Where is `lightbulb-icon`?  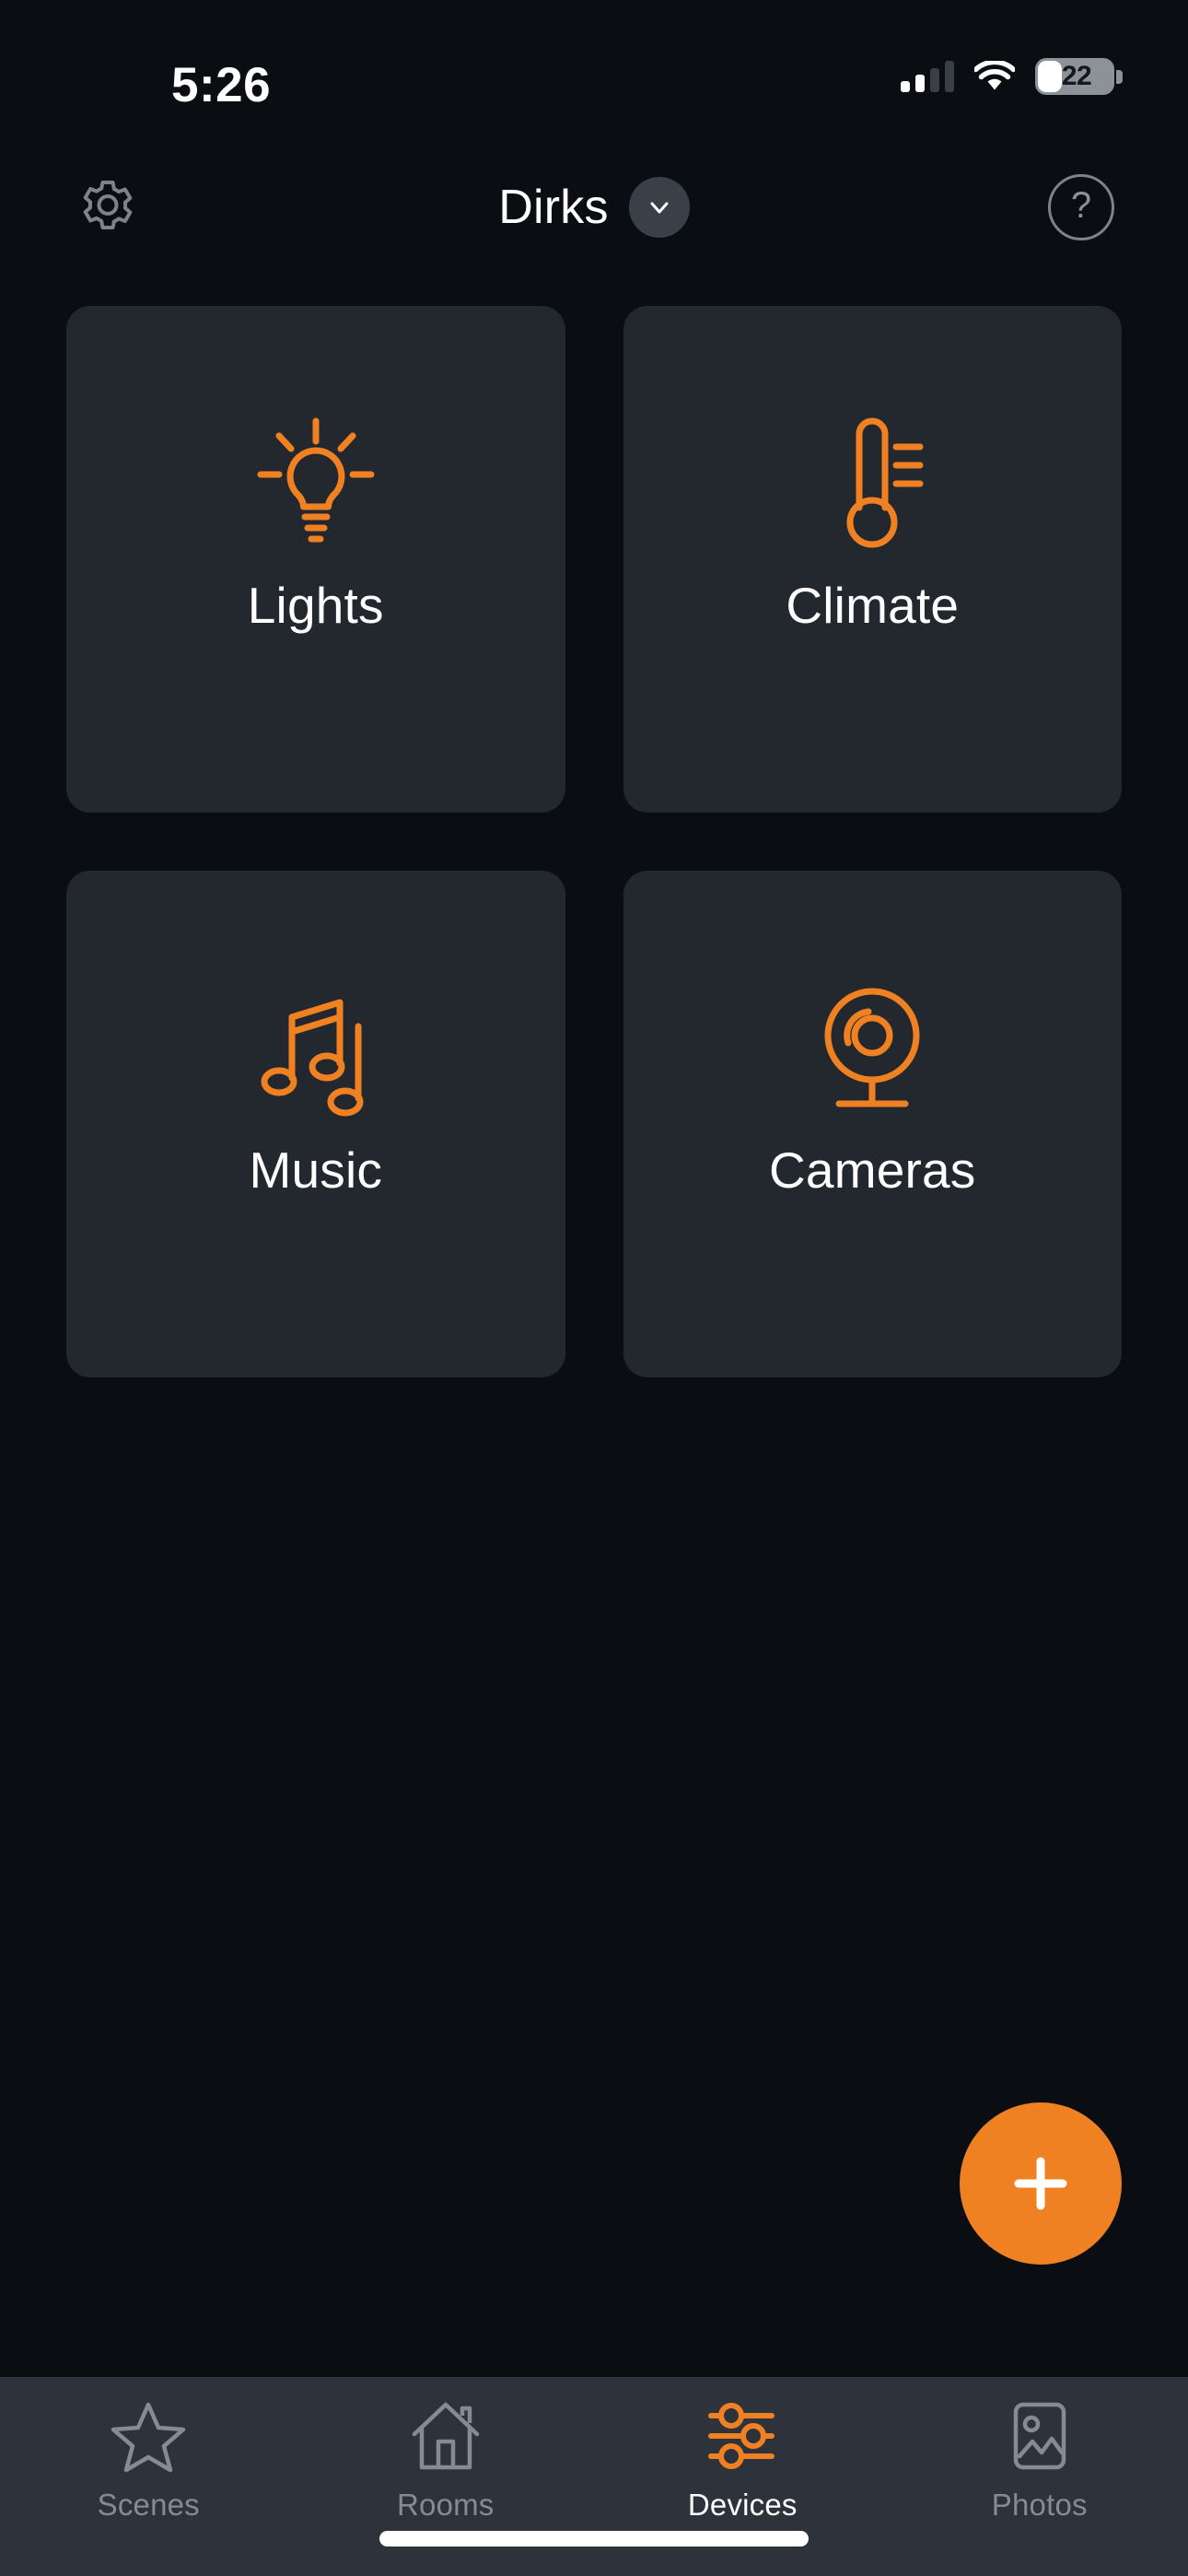 lightbulb-icon is located at coordinates (315, 483).